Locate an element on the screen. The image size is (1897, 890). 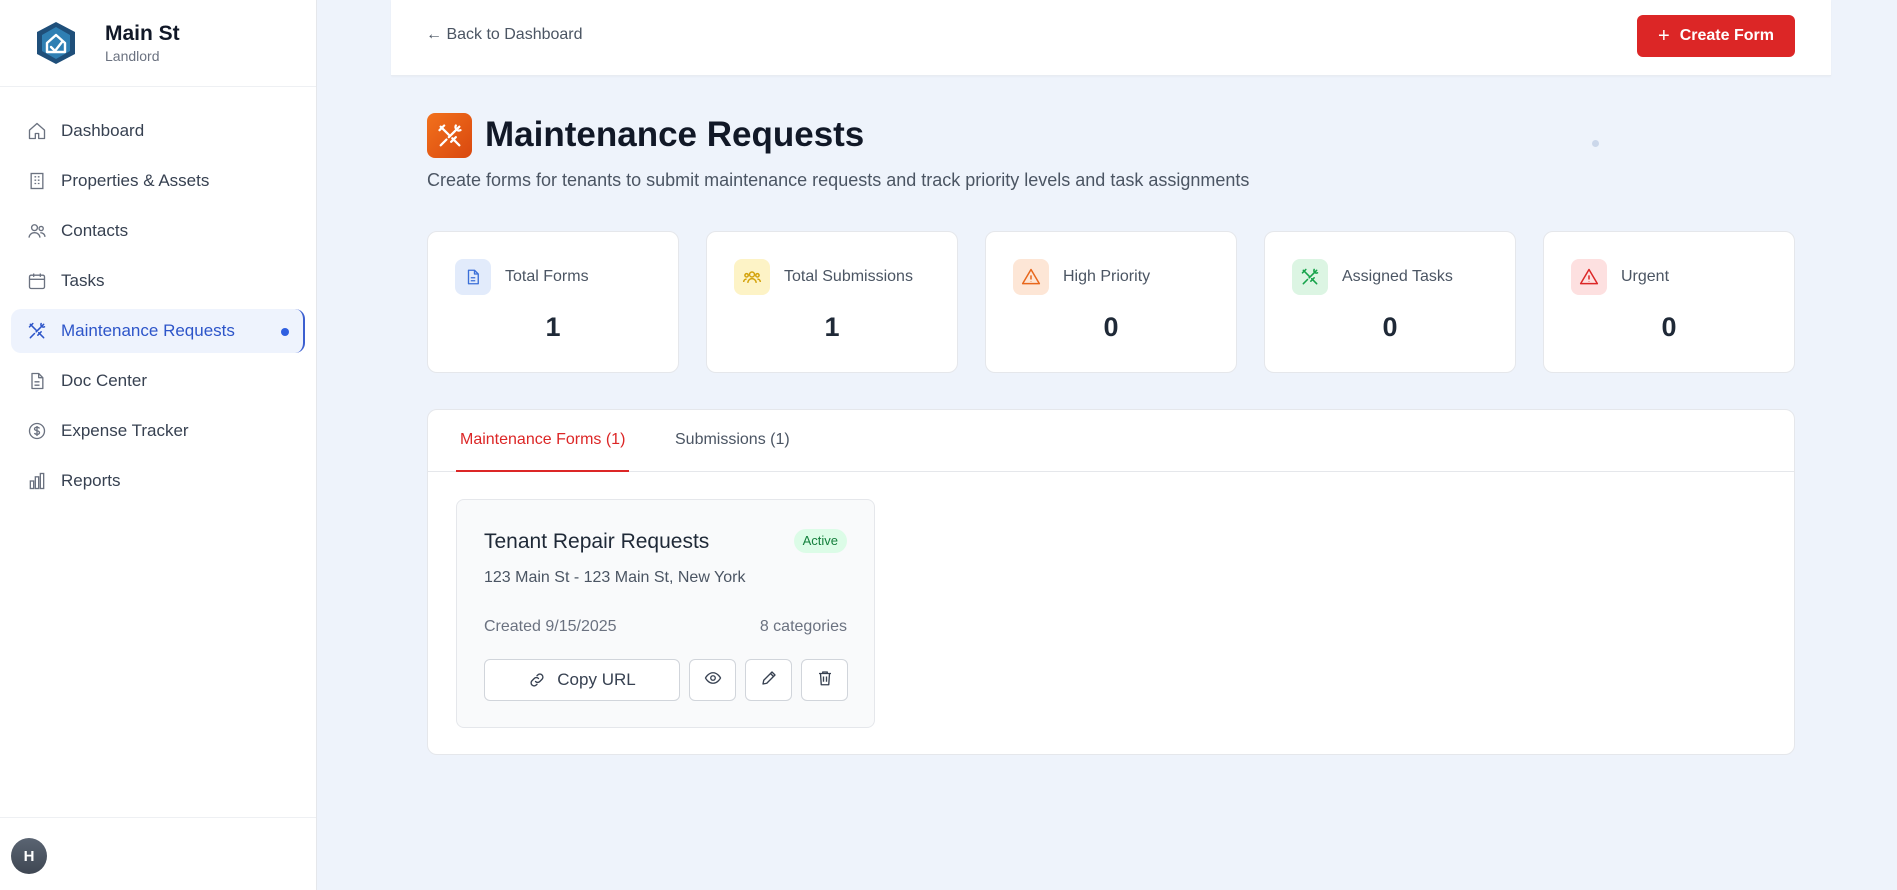
active-indicator-dot is located at coordinates (285, 332).